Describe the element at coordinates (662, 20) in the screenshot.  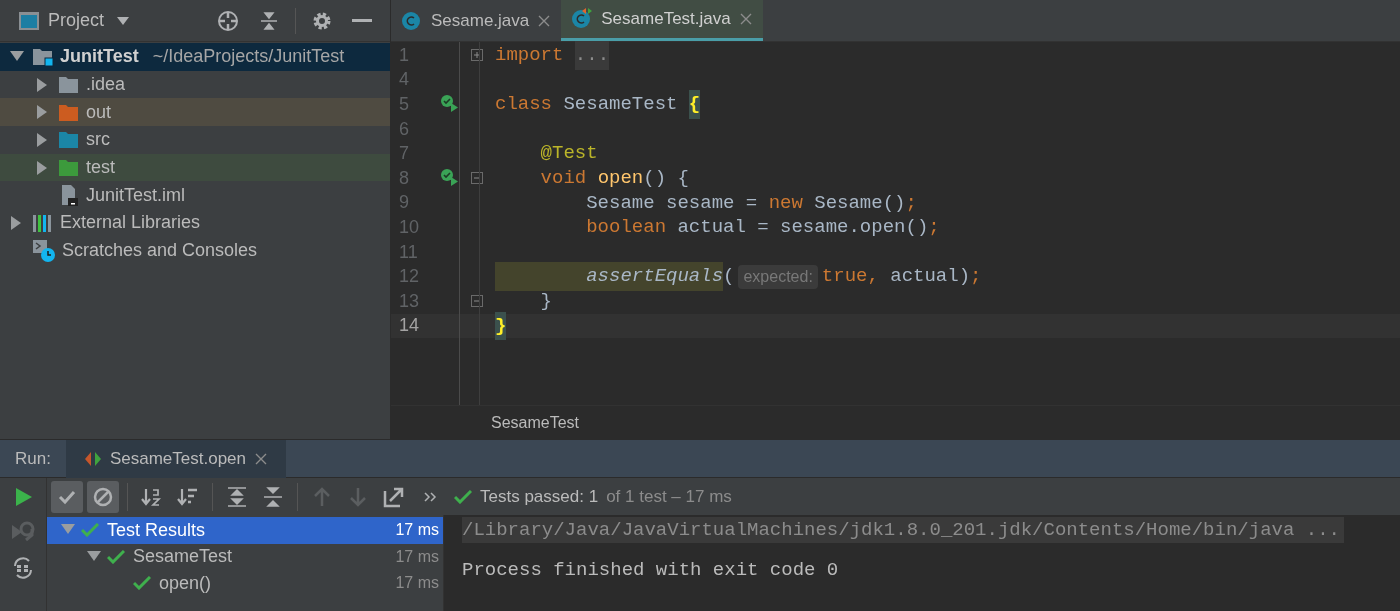
I see `editor-tab: SesameTest.java` at that location.